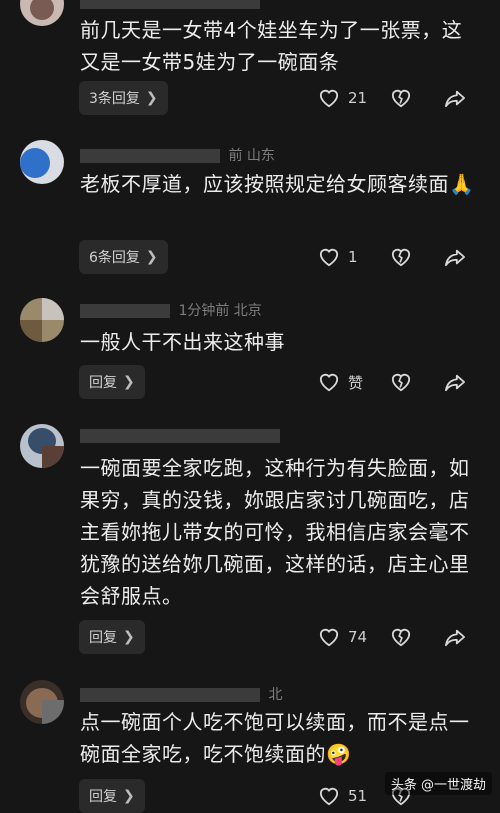  What do you see at coordinates (438, 783) in the screenshot?
I see `watermark: 头条 @一世渡劫` at bounding box center [438, 783].